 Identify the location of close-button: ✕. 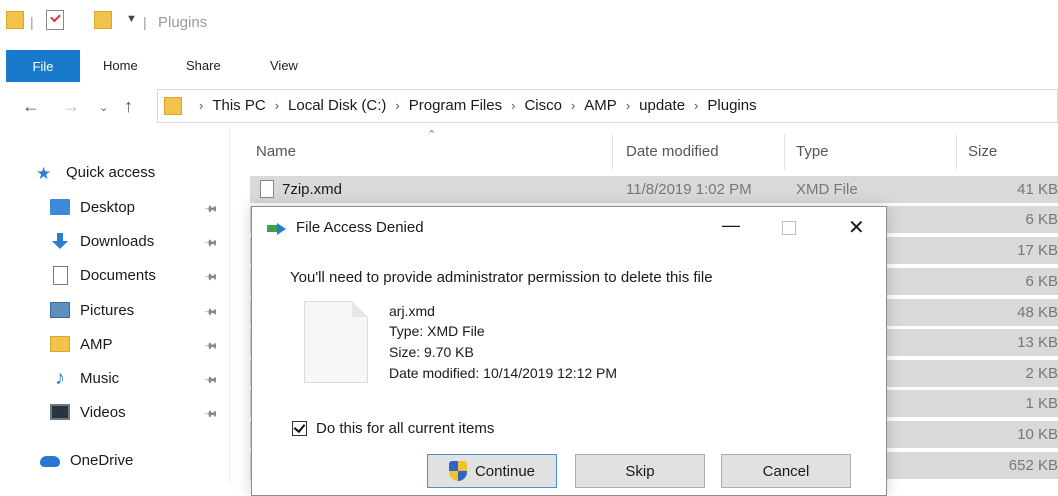
(856, 227).